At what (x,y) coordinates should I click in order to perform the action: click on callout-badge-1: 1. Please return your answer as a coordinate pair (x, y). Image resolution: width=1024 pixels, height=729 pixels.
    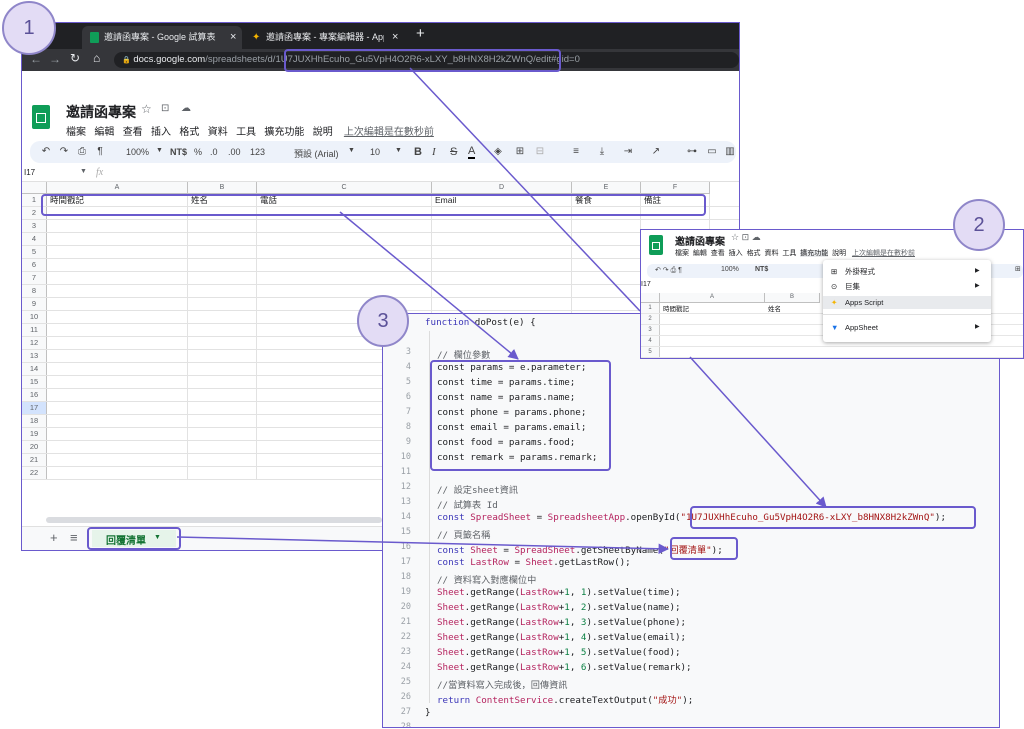
    Looking at the image, I should click on (29, 28).